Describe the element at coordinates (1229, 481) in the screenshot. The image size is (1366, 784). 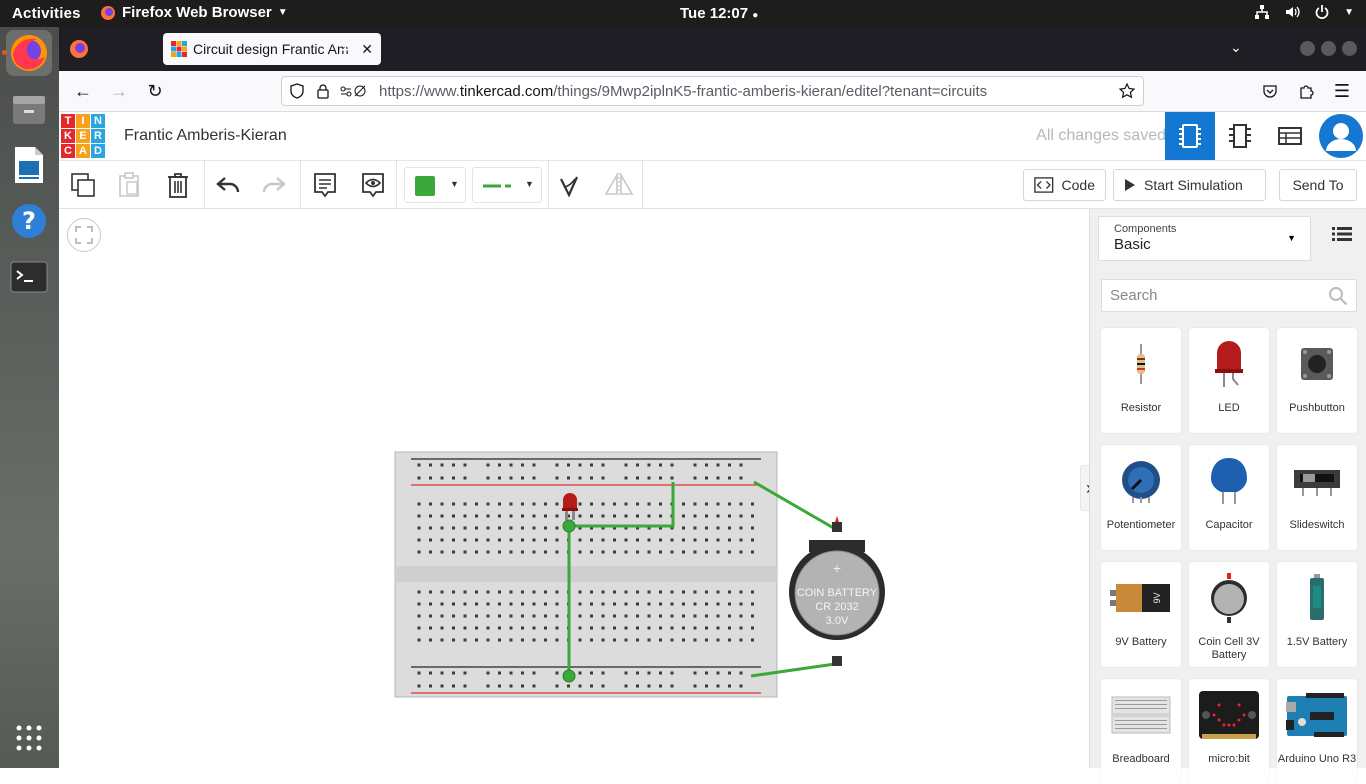
I see `capacitor-icon` at that location.